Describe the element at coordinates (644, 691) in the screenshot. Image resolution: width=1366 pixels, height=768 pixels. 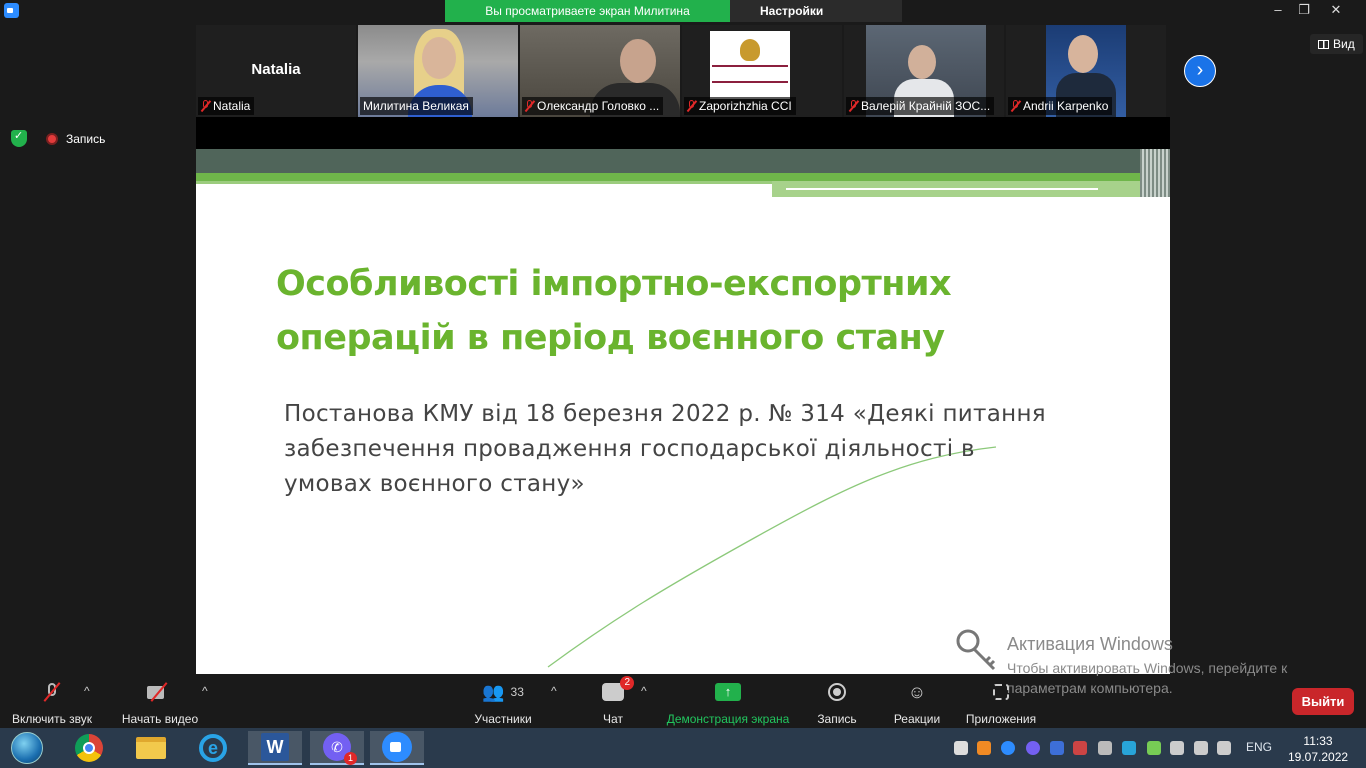
I see `chat-options-caret-icon: ^` at that location.